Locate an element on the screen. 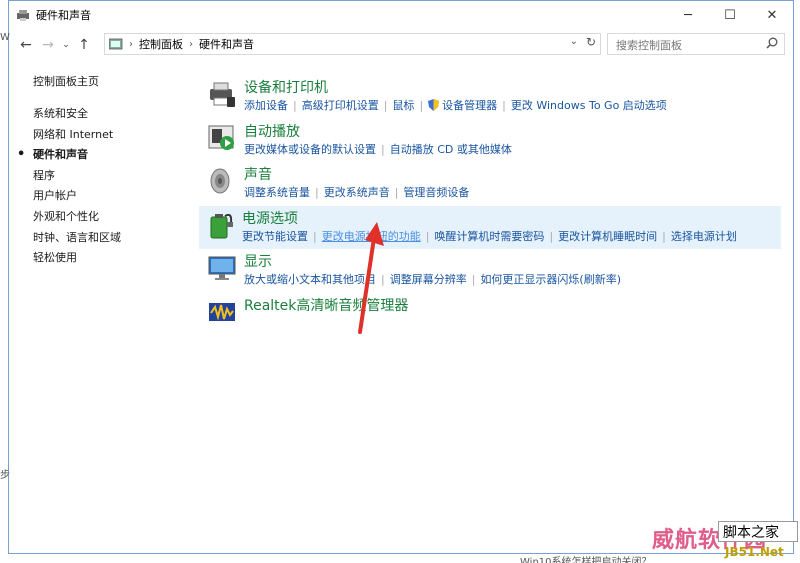  address-dropdown-icon: ⌄ is located at coordinates (574, 41).